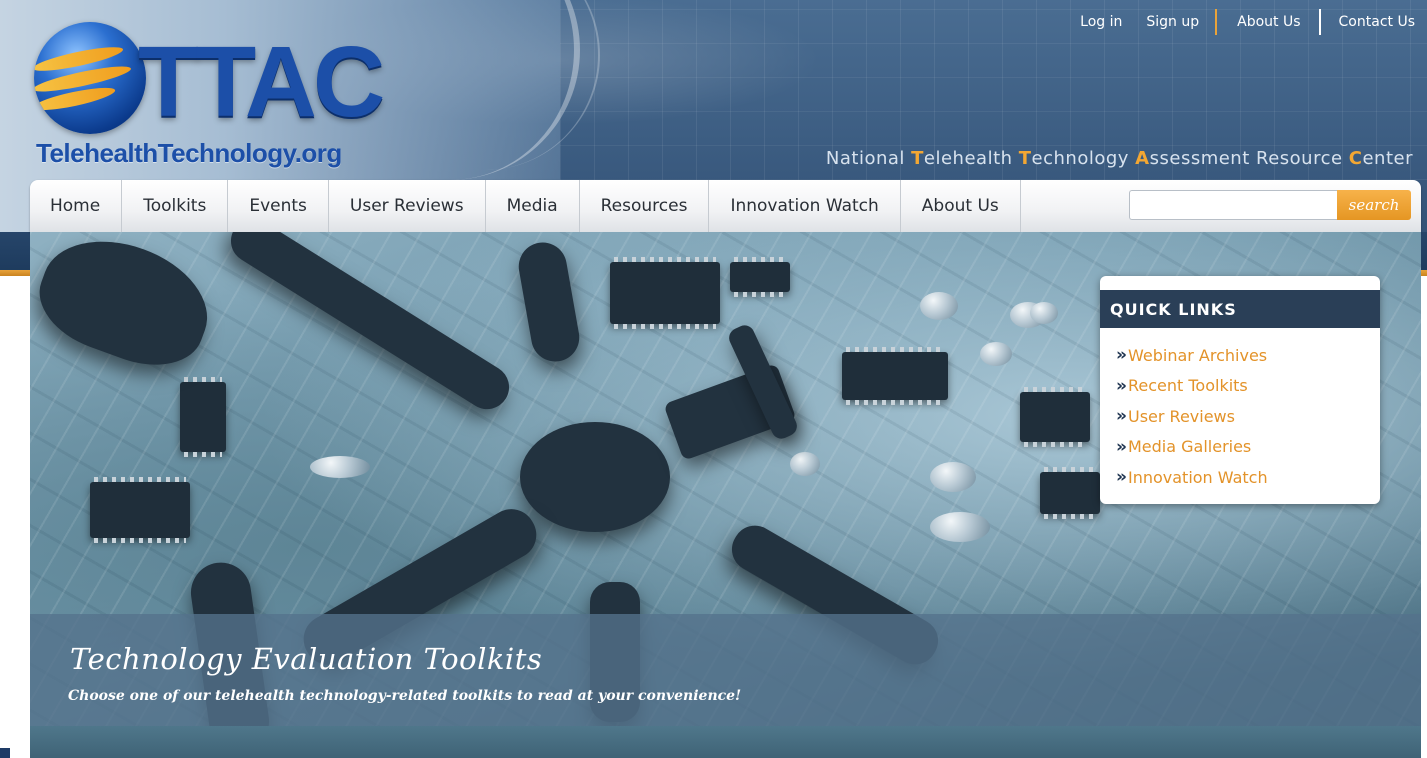  Describe the element at coordinates (595, 477) in the screenshot. I see `gear-icon` at that location.